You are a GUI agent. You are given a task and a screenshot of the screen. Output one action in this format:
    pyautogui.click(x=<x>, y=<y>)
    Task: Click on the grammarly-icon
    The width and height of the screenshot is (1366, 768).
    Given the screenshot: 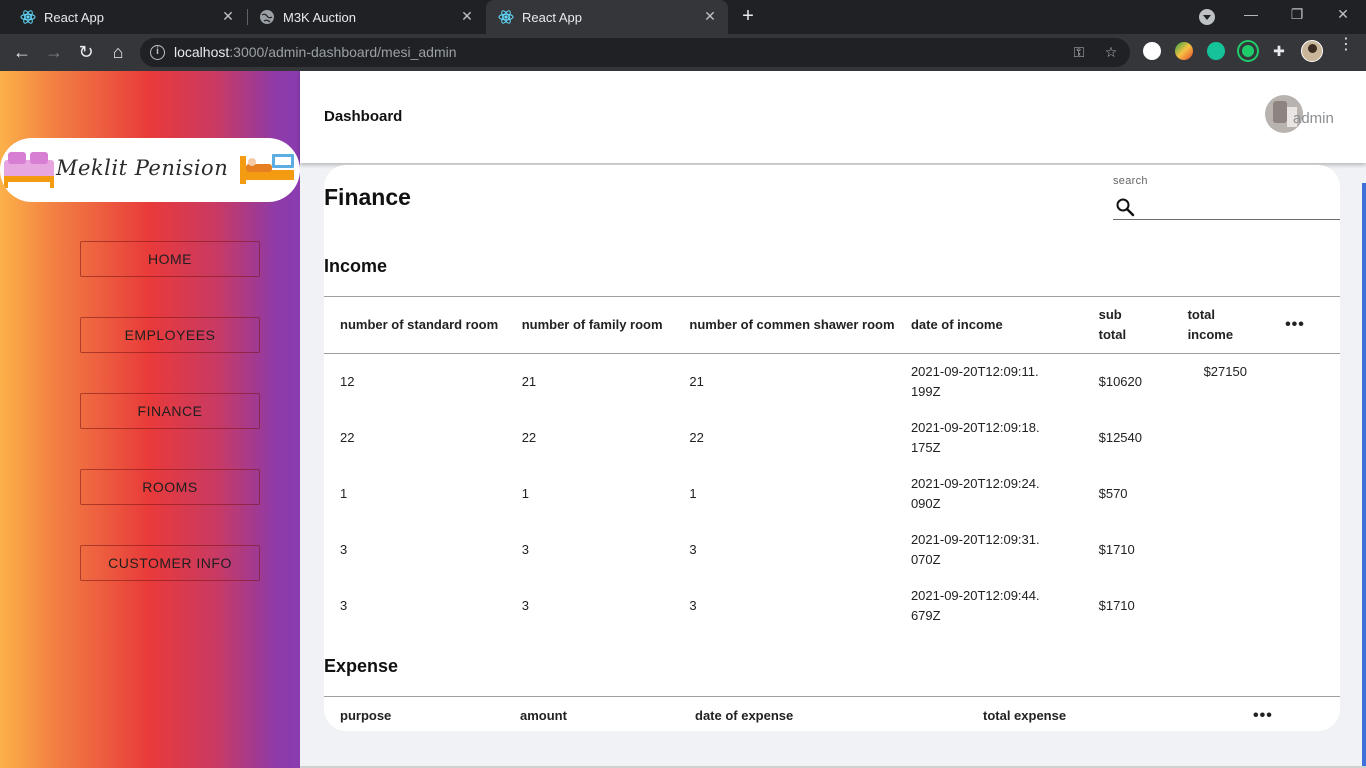 What is the action you would take?
    pyautogui.click(x=1216, y=51)
    